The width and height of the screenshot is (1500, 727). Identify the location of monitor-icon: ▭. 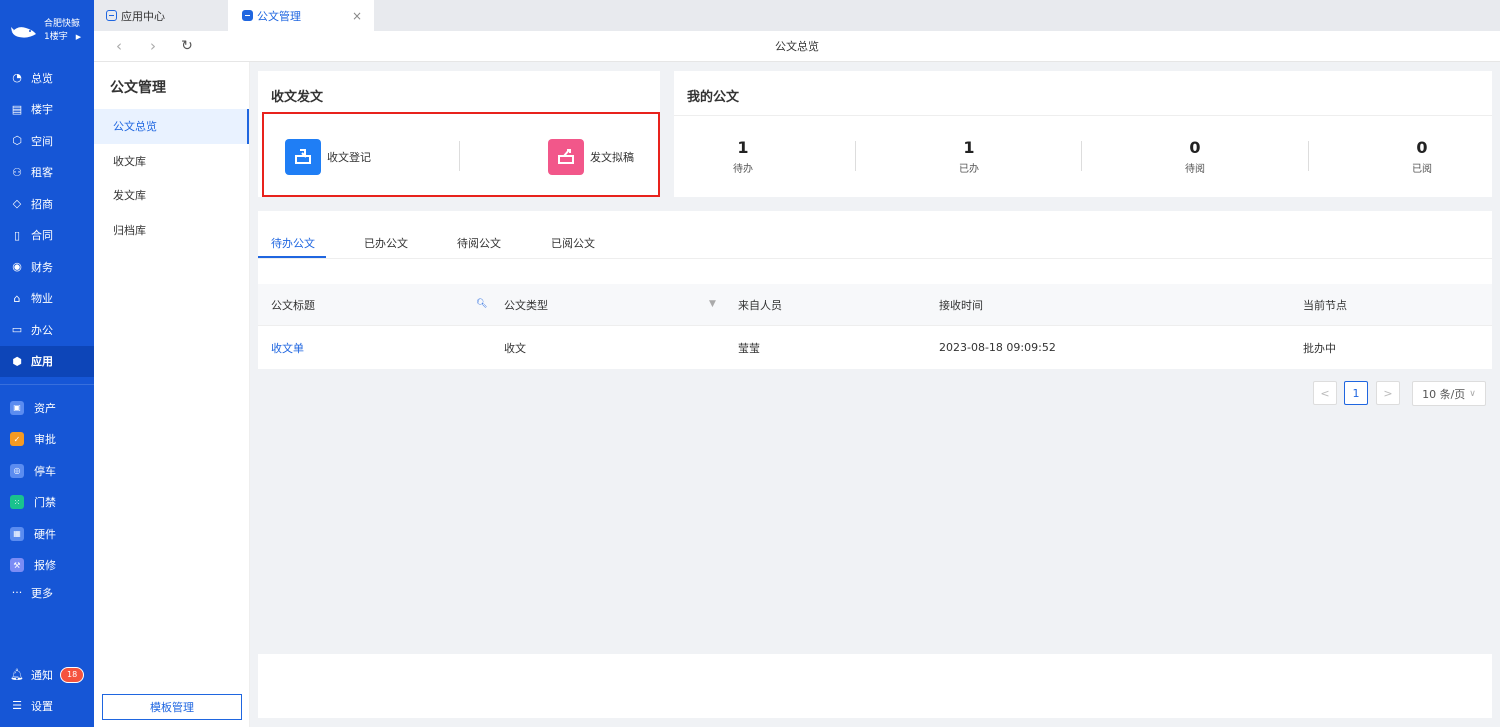
(17, 330).